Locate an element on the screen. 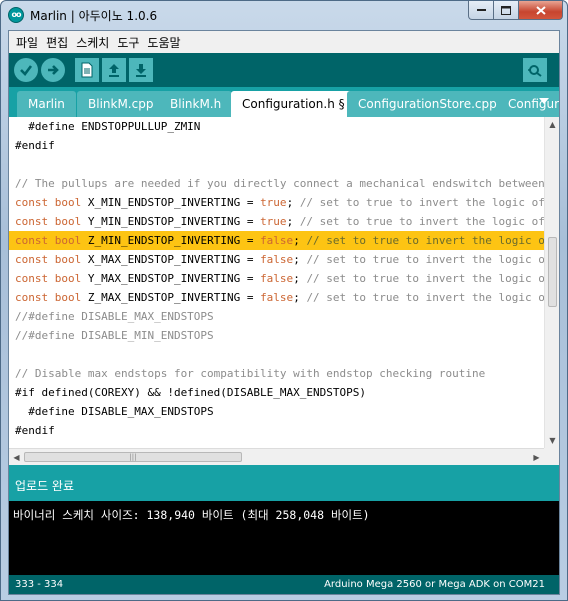  new-file-icon is located at coordinates (87, 70).